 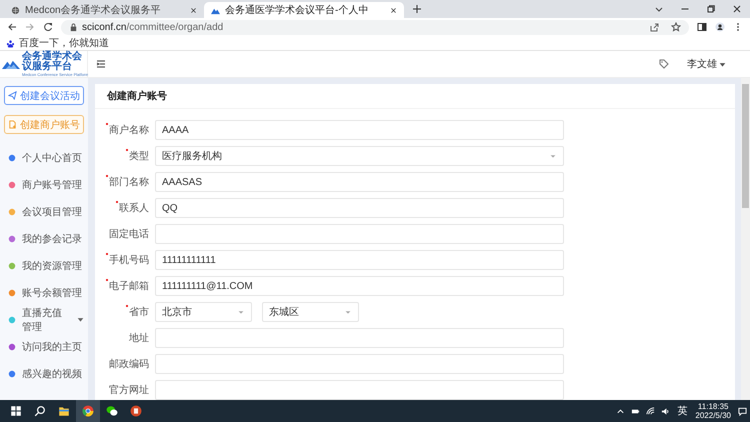 What do you see at coordinates (664, 64) in the screenshot?
I see `tag-icon` at bounding box center [664, 64].